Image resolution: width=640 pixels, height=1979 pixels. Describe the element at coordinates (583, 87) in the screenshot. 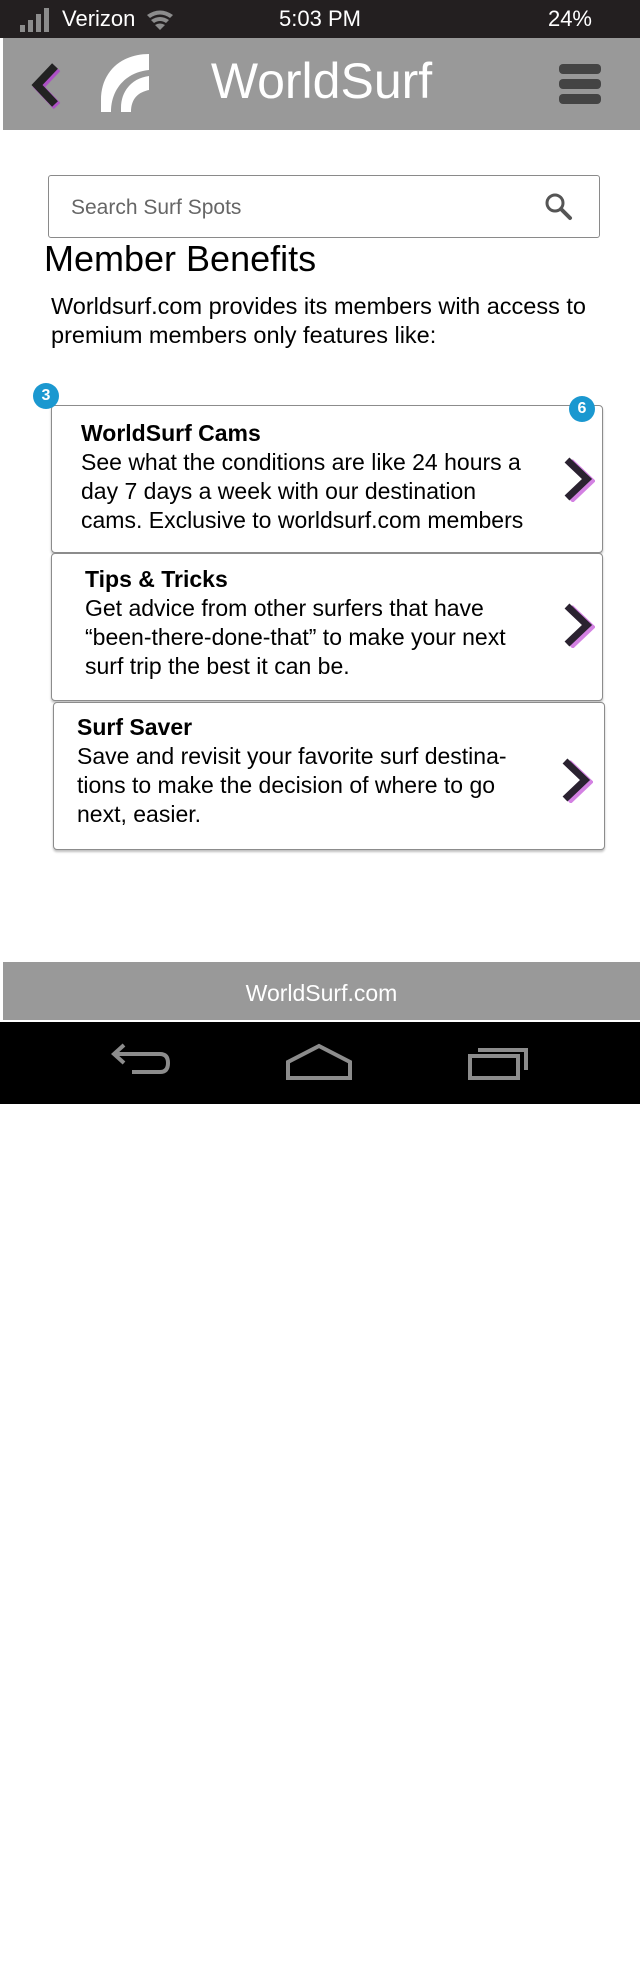

I see `hamburger-menu-icon` at that location.